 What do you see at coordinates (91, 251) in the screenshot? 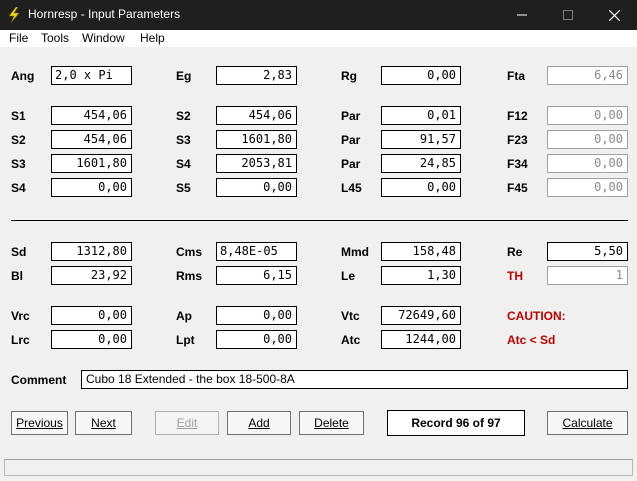
I see `sd-field: 1312,80` at bounding box center [91, 251].